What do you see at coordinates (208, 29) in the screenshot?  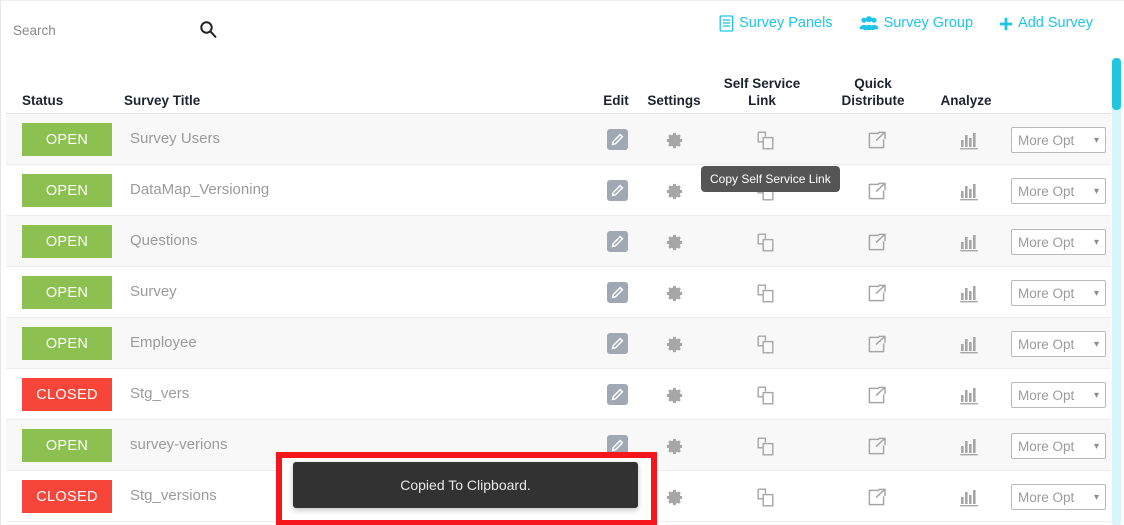 I see `search-icon` at bounding box center [208, 29].